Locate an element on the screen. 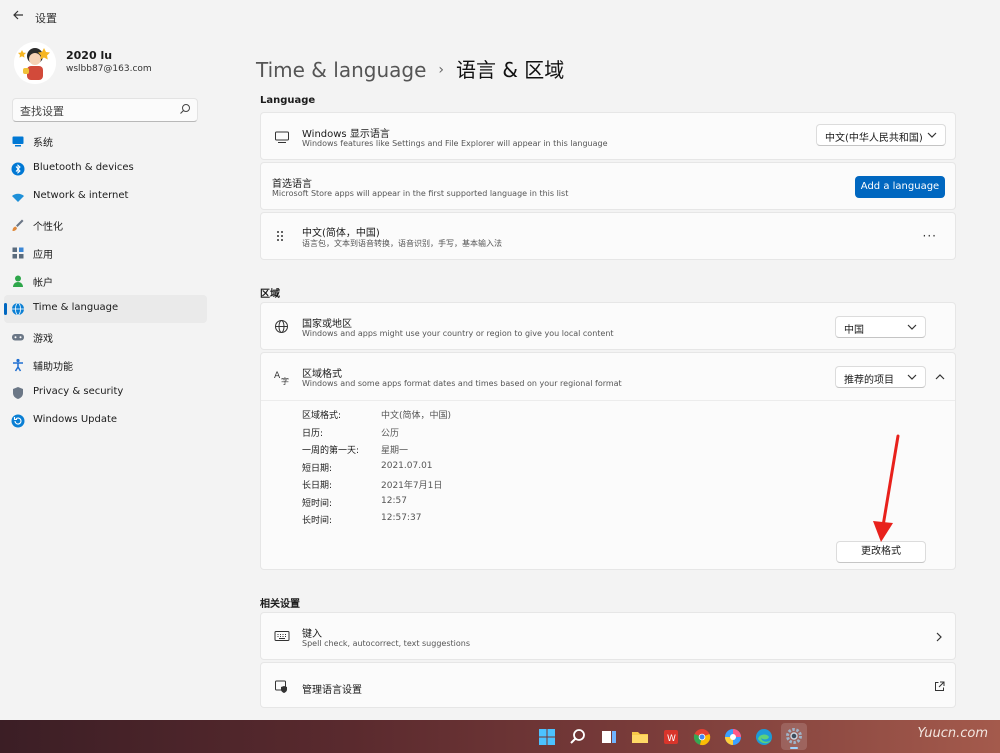 This screenshot has height=753, width=1000. taskbar-search-icon is located at coordinates (578, 737).